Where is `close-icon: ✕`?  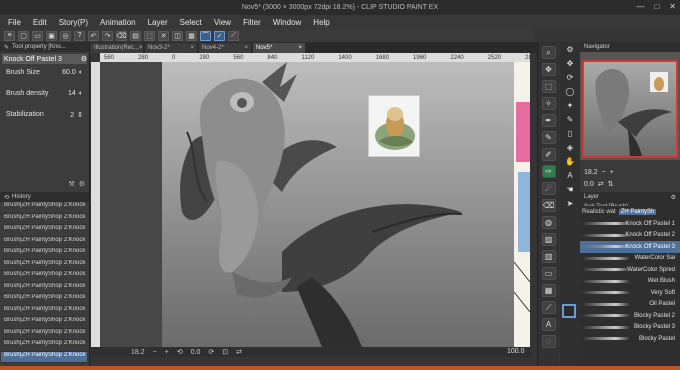 close-icon: ✕ is located at coordinates (672, 6).